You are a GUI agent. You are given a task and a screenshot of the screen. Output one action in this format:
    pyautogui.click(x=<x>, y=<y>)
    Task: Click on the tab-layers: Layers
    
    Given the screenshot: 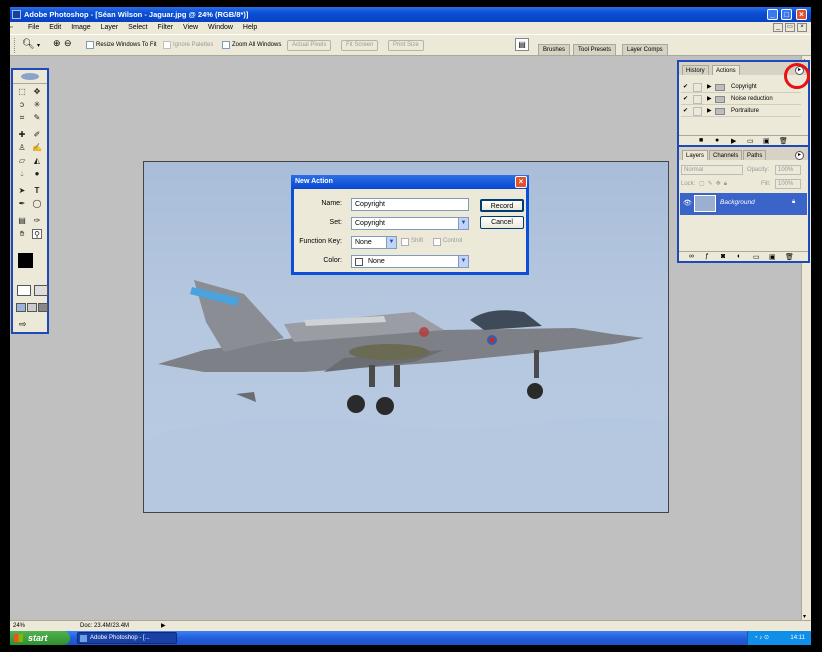 What is the action you would take?
    pyautogui.click(x=695, y=155)
    